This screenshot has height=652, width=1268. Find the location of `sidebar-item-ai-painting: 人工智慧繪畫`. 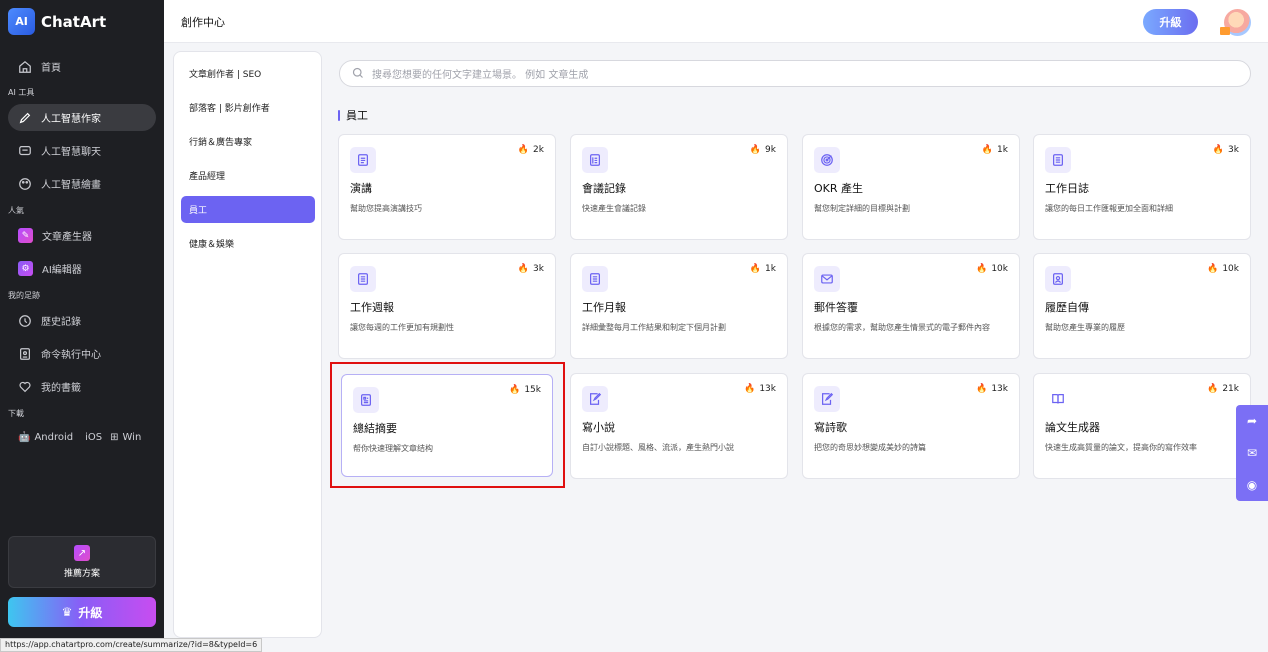

sidebar-item-ai-painting: 人工智慧繪畫 is located at coordinates (82, 183).